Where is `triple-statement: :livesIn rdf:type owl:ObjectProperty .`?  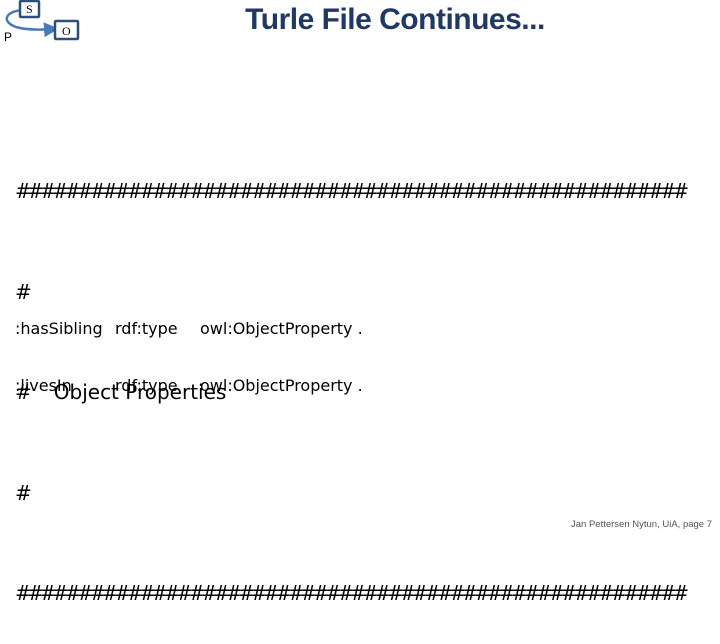
triple-statement: :livesIn rdf:type owl:ObjectProperty . is located at coordinates (189, 386).